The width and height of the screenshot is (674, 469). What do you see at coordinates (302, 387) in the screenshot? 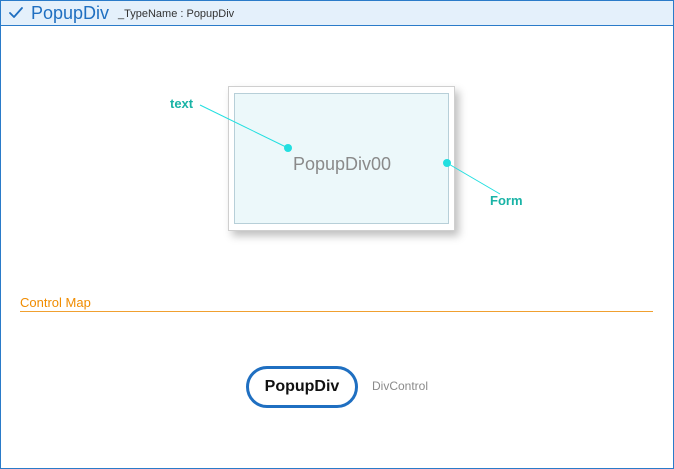
I see `control-node-popupdiv: PopupDiv` at bounding box center [302, 387].